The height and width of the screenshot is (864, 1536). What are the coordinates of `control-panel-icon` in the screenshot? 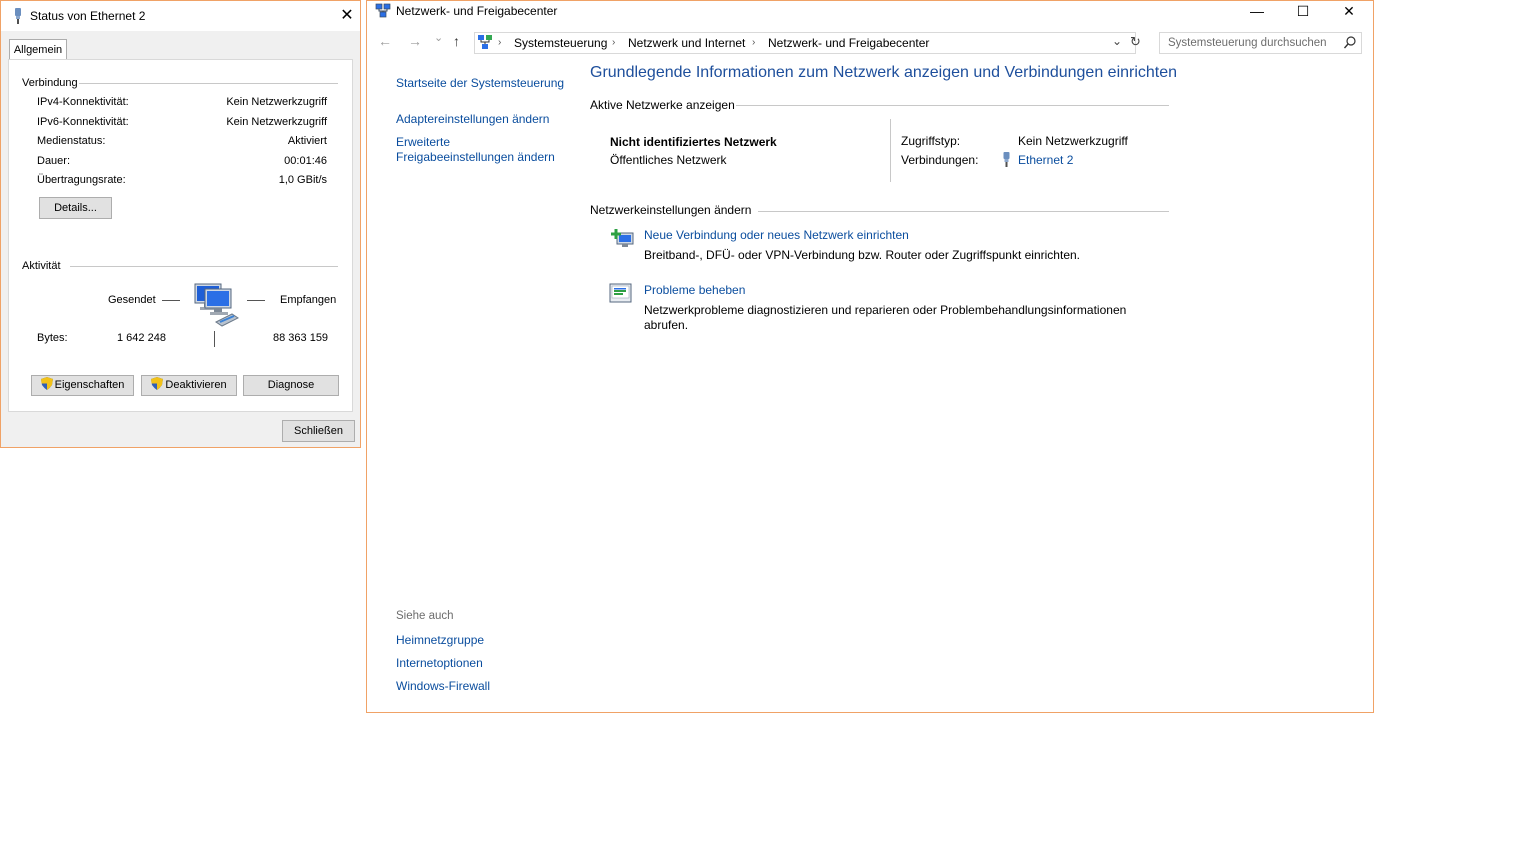 It's located at (485, 44).